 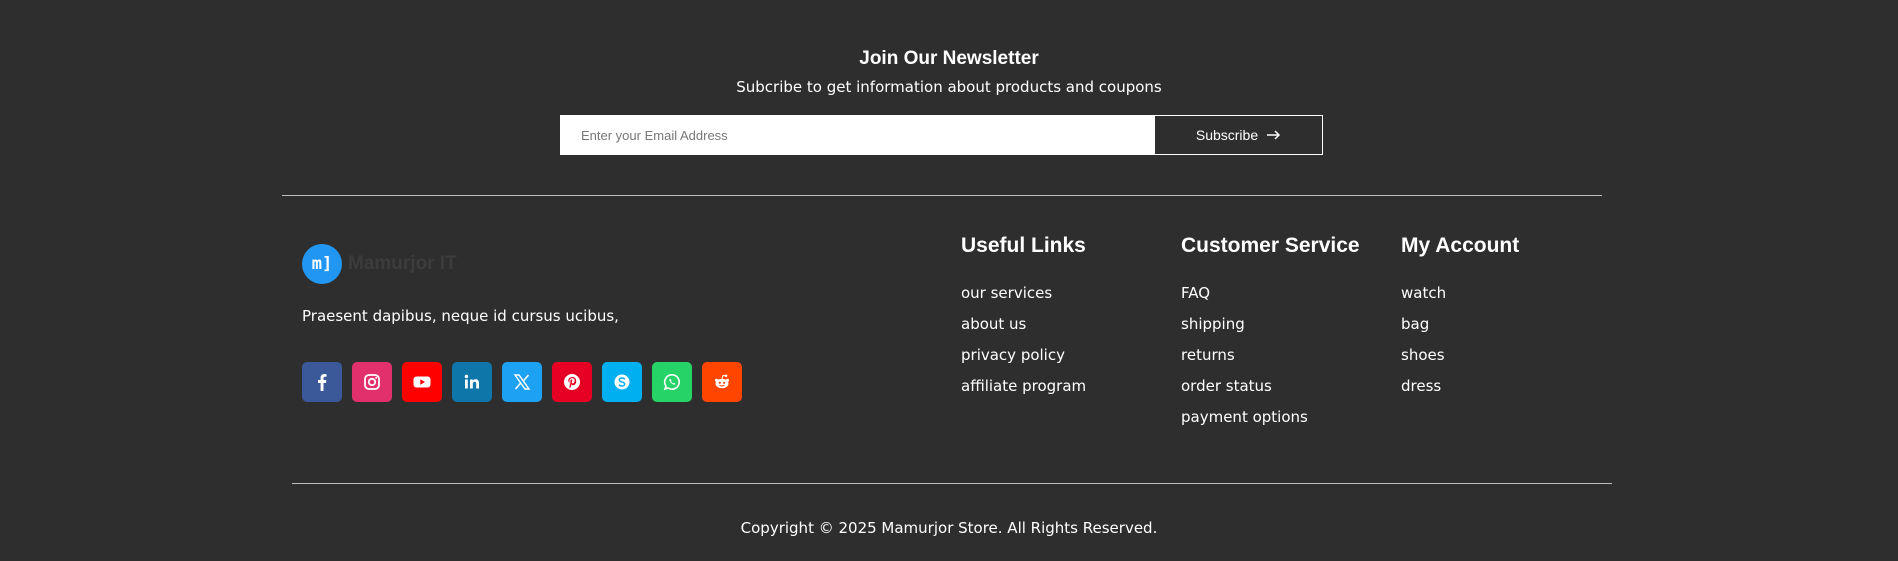 What do you see at coordinates (1460, 329) in the screenshot?
I see `footer-link: bag` at bounding box center [1460, 329].